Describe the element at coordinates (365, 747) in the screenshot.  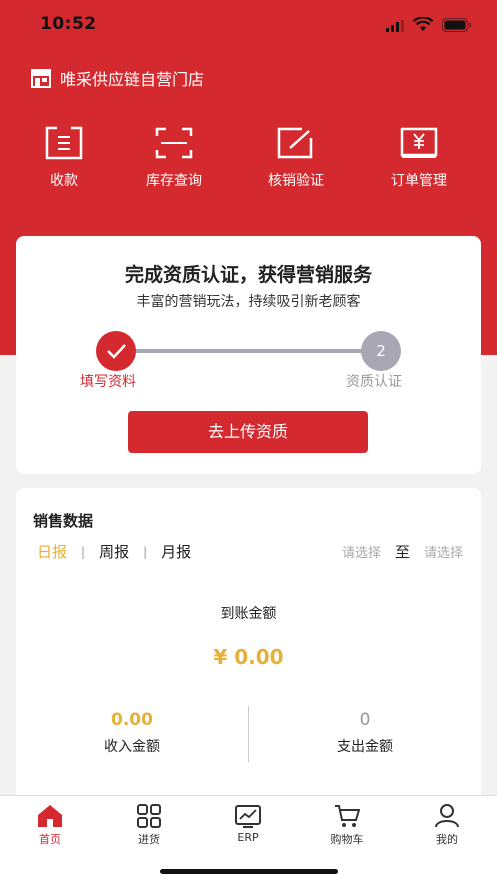
I see `expense-amount-label: 支出金额` at that location.